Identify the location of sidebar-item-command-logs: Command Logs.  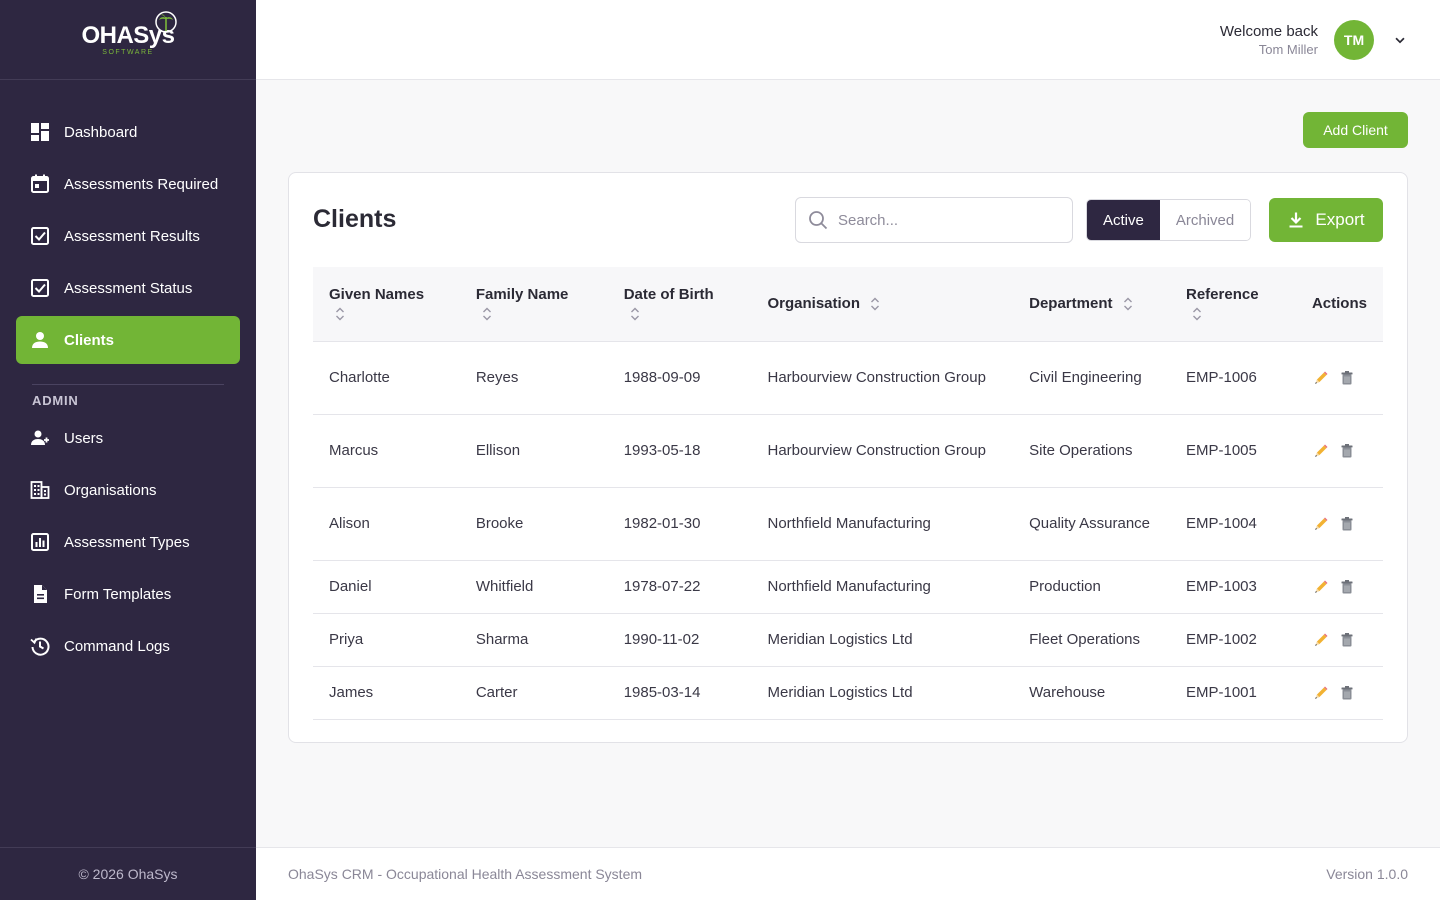
(128, 646).